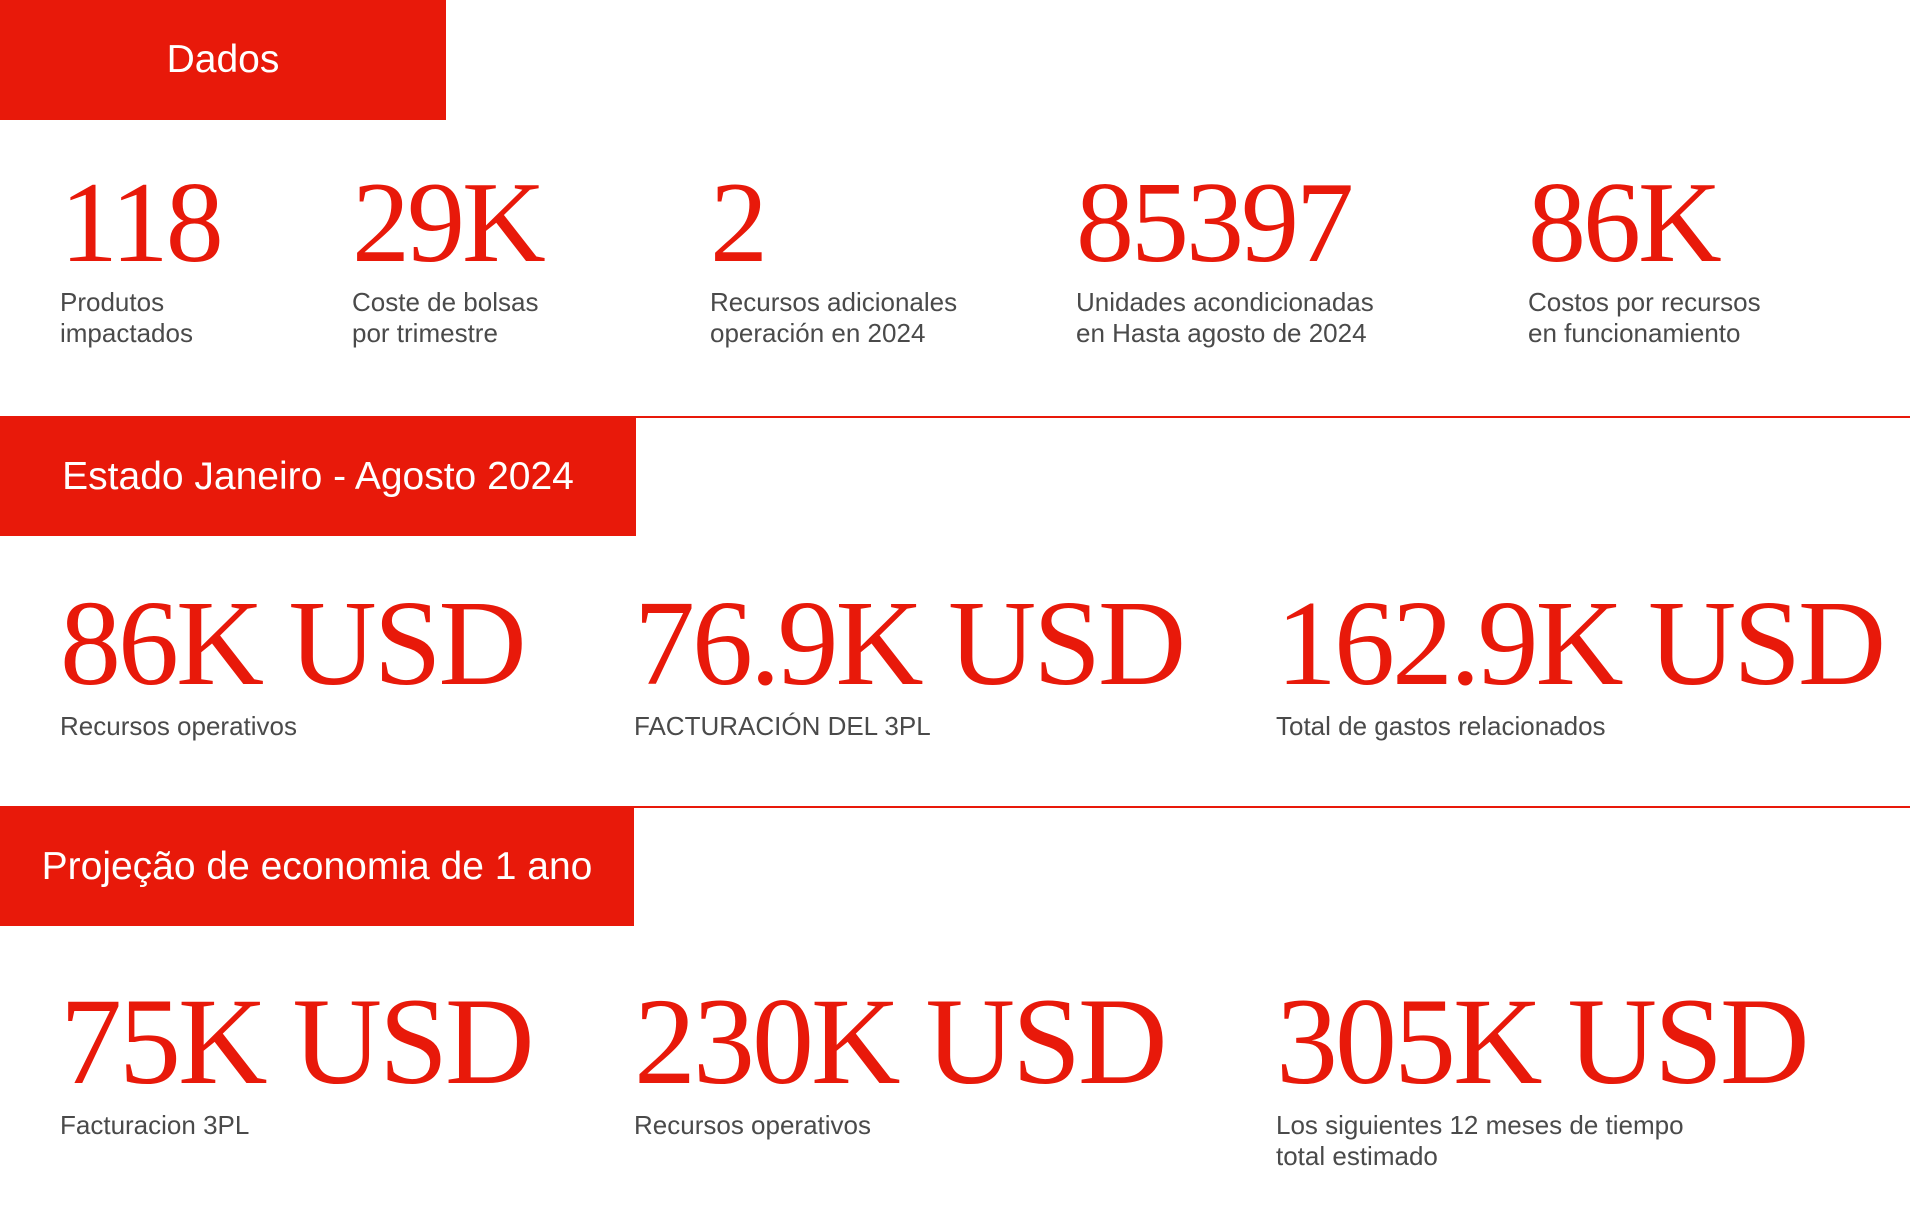 The image size is (1910, 1220). I want to click on stat-value: 75K USD, so click(297, 1041).